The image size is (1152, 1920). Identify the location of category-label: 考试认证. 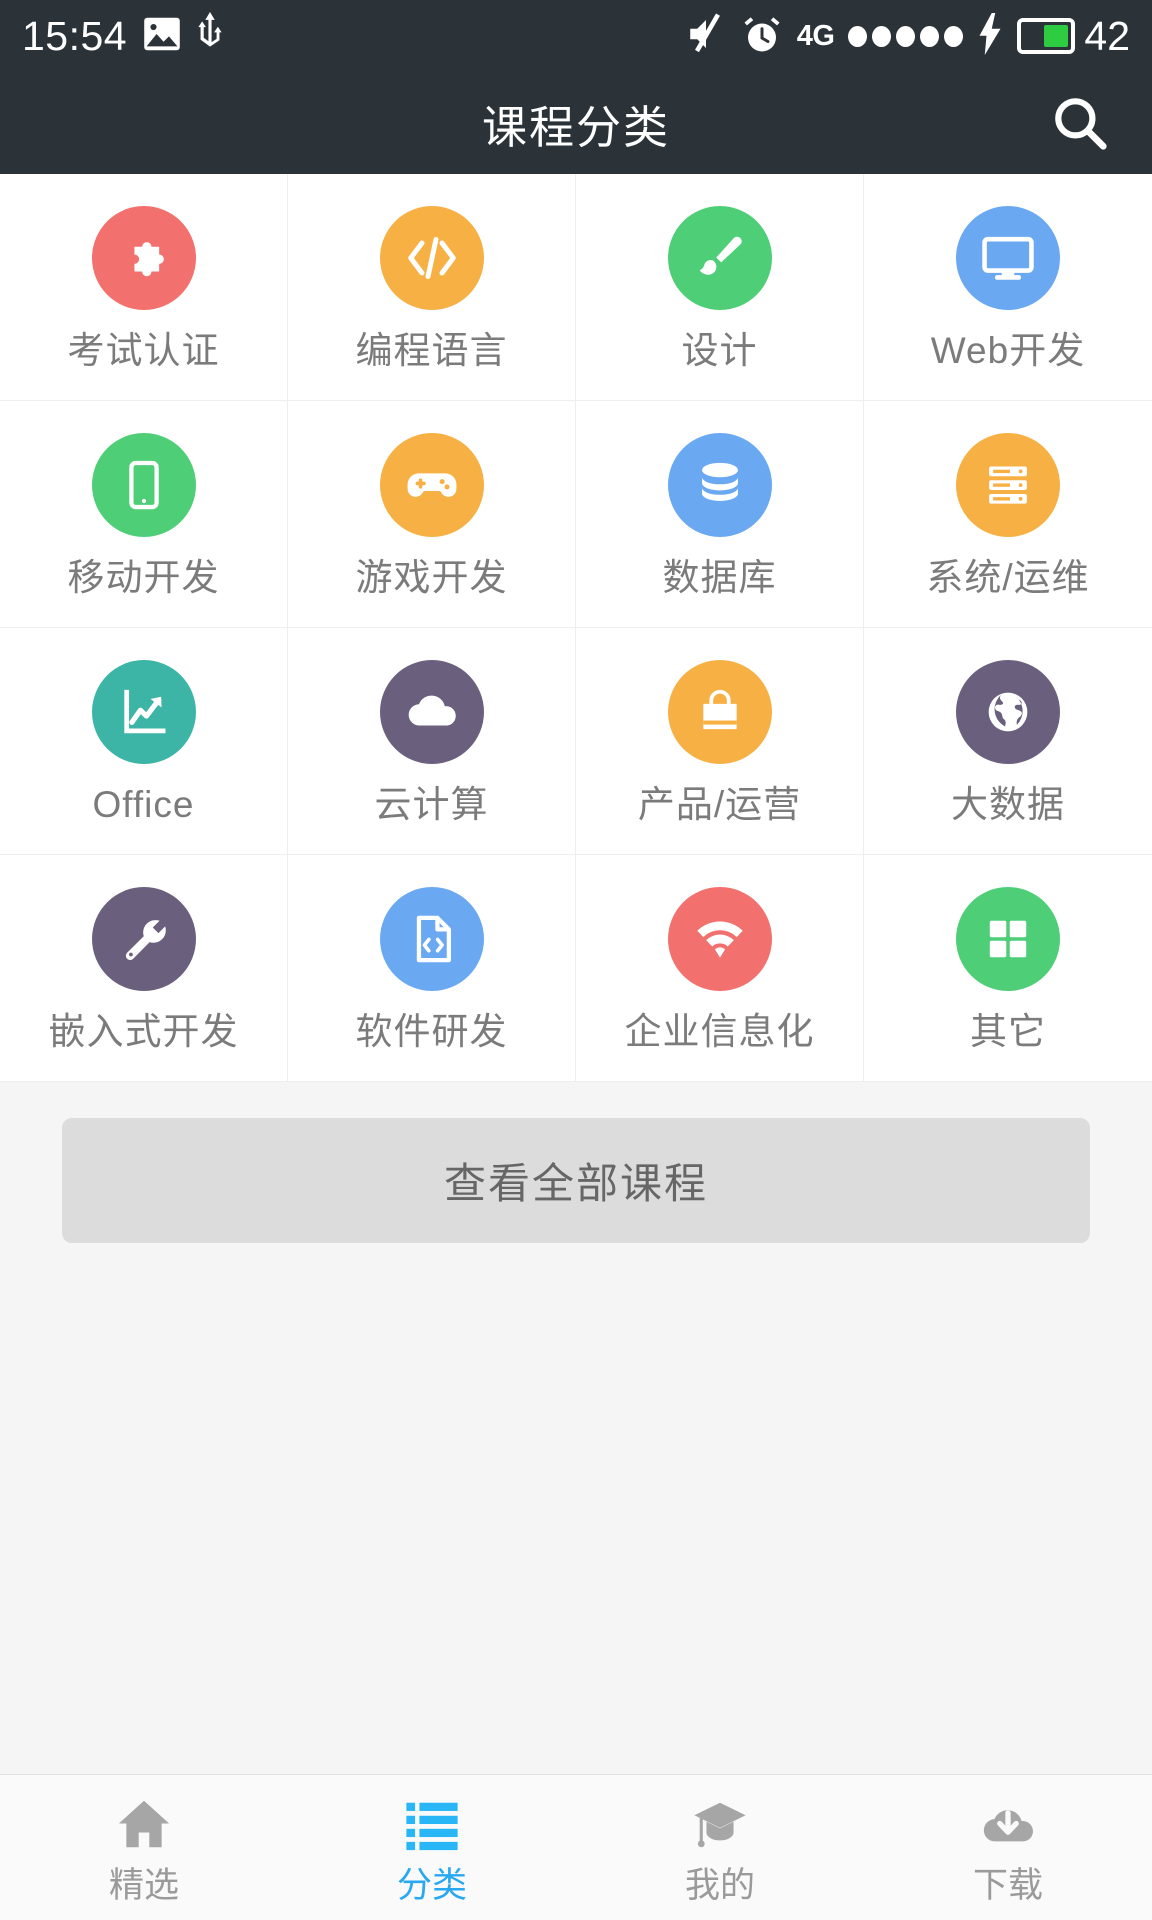
(143, 350).